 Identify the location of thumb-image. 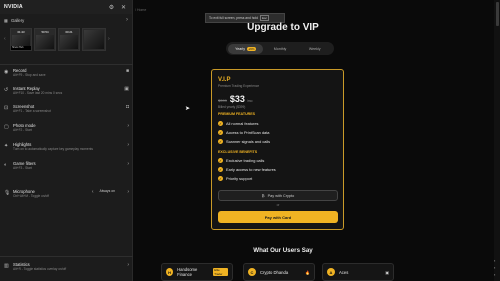
(69, 41).